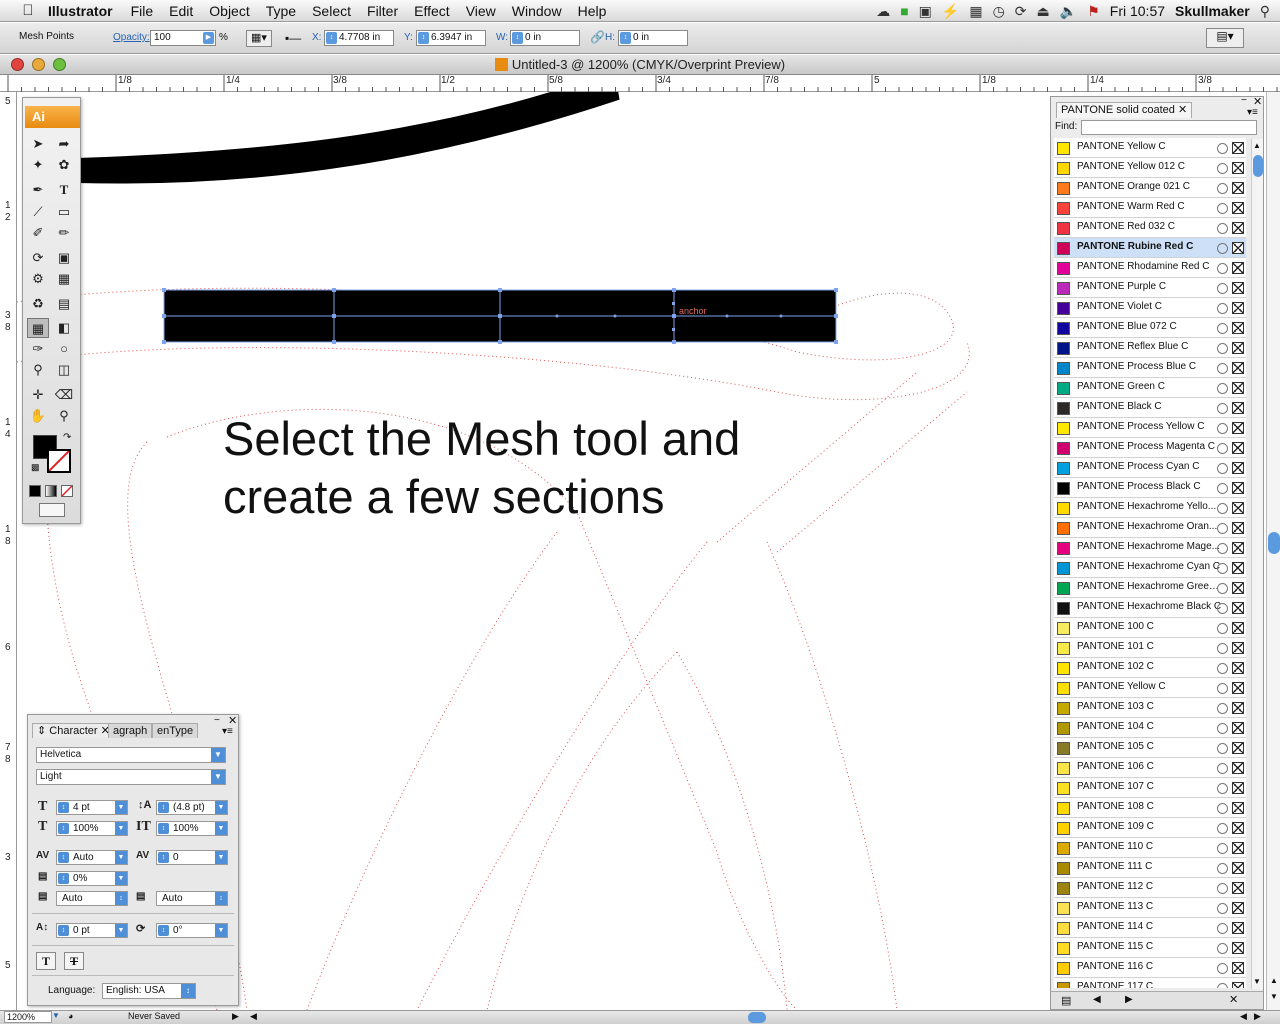  What do you see at coordinates (64, 416) in the screenshot?
I see `zoom-tool-icon: ⚲` at bounding box center [64, 416].